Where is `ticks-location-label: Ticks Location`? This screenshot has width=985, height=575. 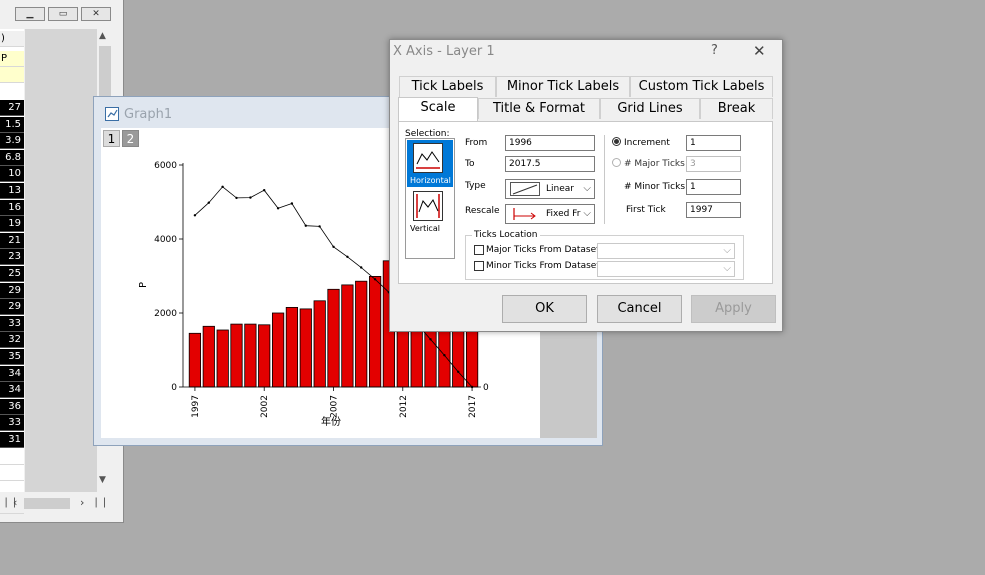 ticks-location-label: Ticks Location is located at coordinates (506, 235).